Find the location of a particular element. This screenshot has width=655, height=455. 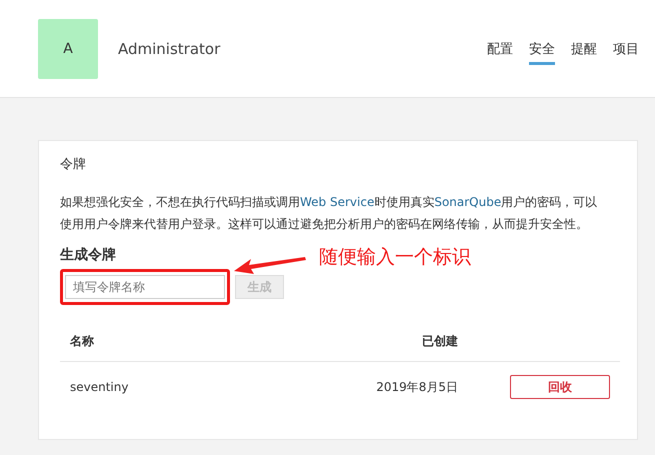

arrow-icon is located at coordinates (270, 266).